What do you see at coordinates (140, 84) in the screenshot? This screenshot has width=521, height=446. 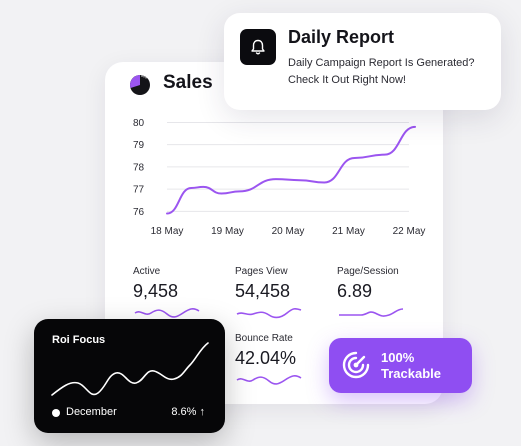 I see `pie-chart-icon` at bounding box center [140, 84].